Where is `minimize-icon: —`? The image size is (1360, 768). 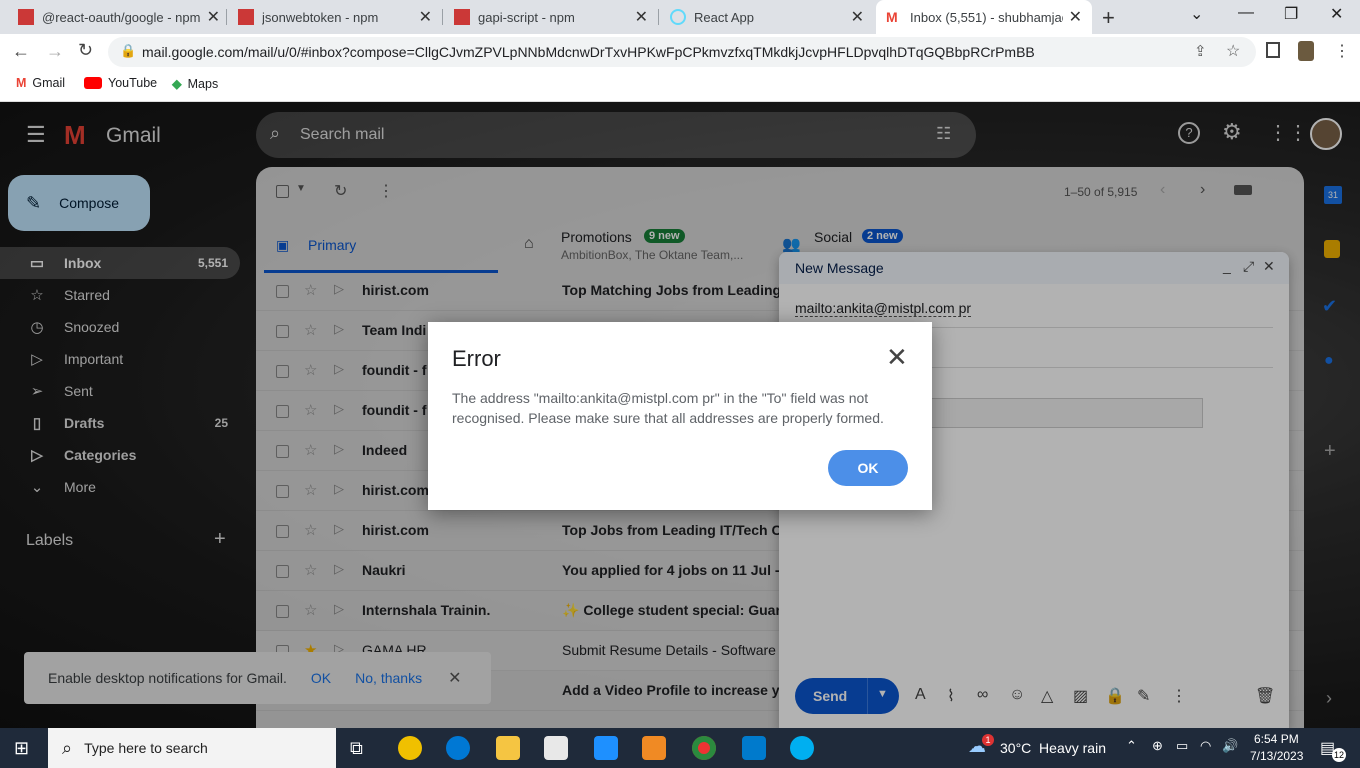
minimize-icon: — is located at coordinates (1246, 13).